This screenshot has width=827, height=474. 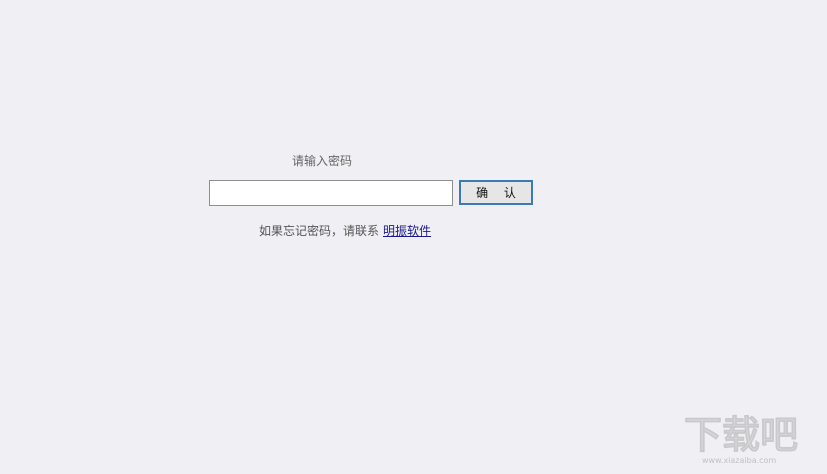 I want to click on forgot-password-text: 如果忘记密码，请联系, so click(x=318, y=231).